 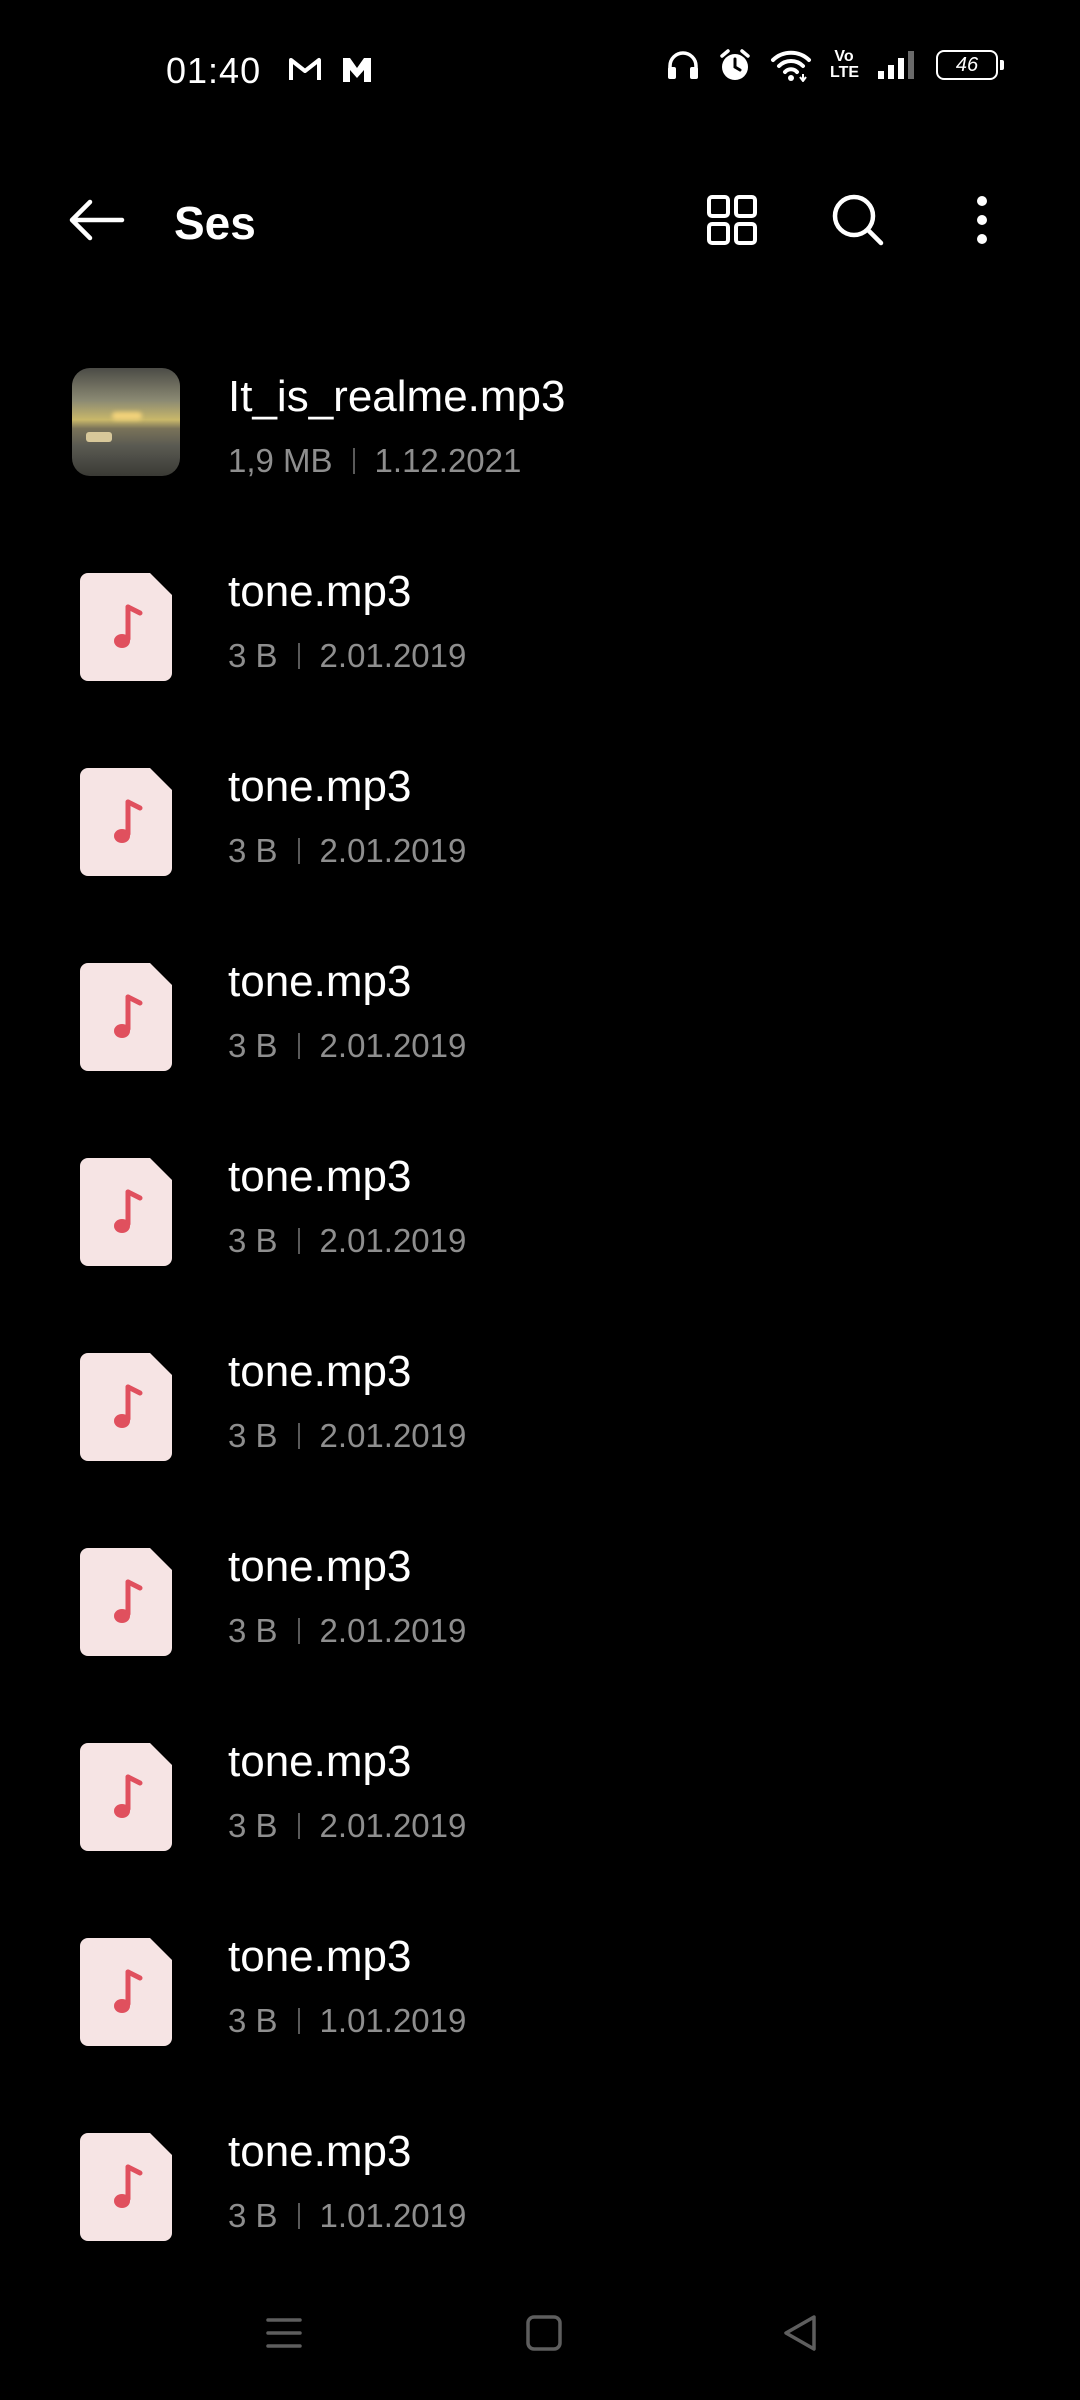 I want to click on file-size: 1,9 MB, so click(x=280, y=460).